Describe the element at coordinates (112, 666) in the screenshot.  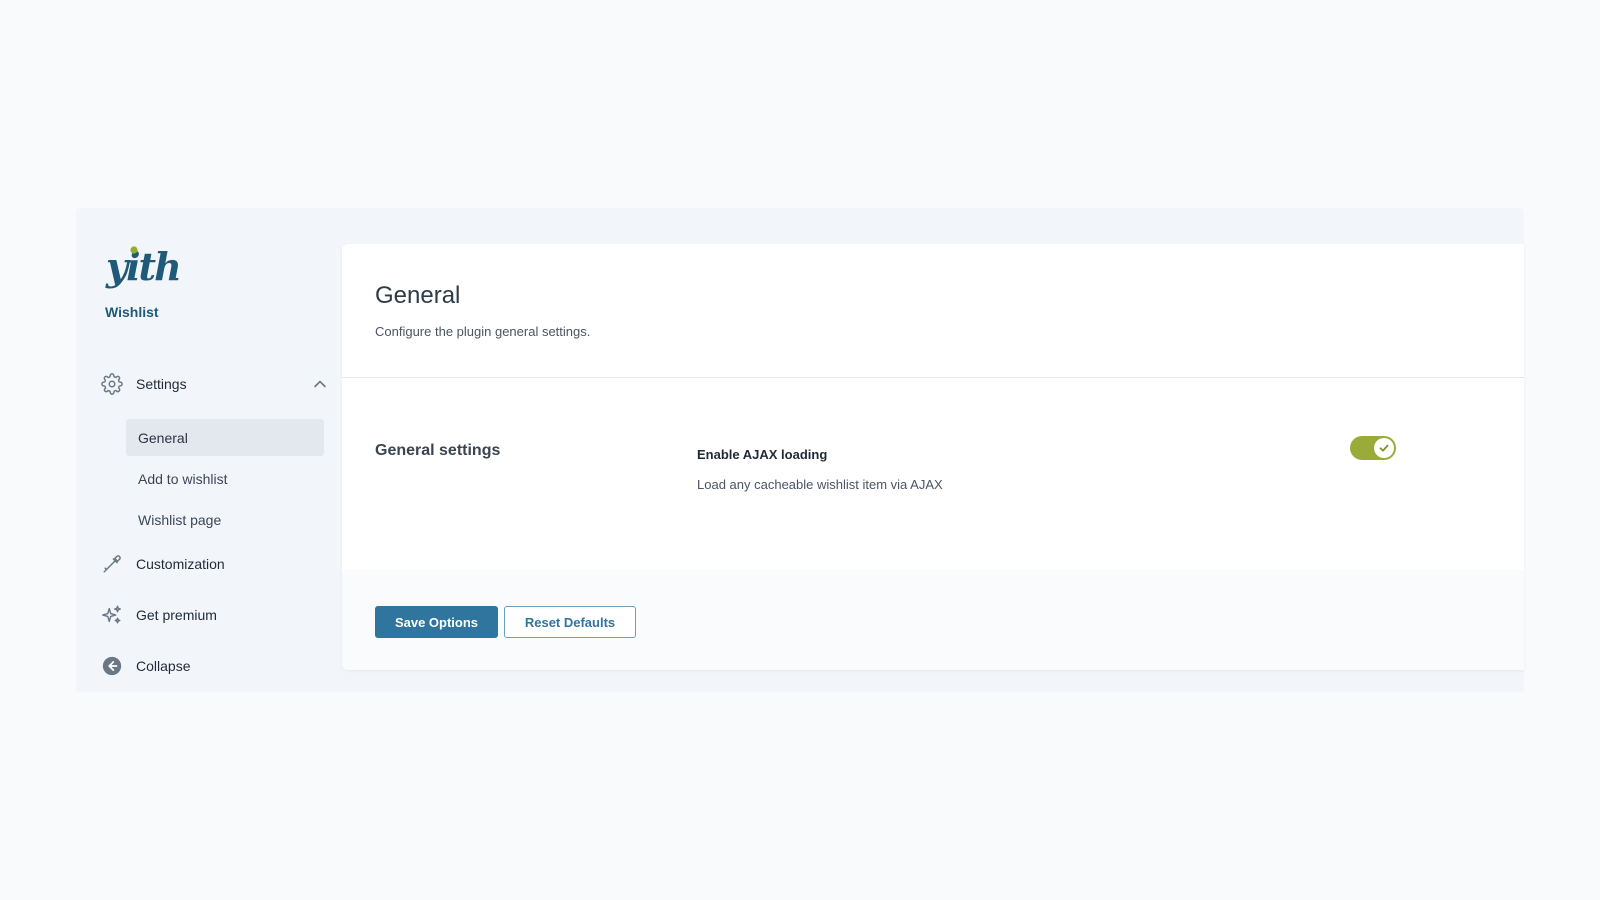
I see `arrow-left-circle-icon` at that location.